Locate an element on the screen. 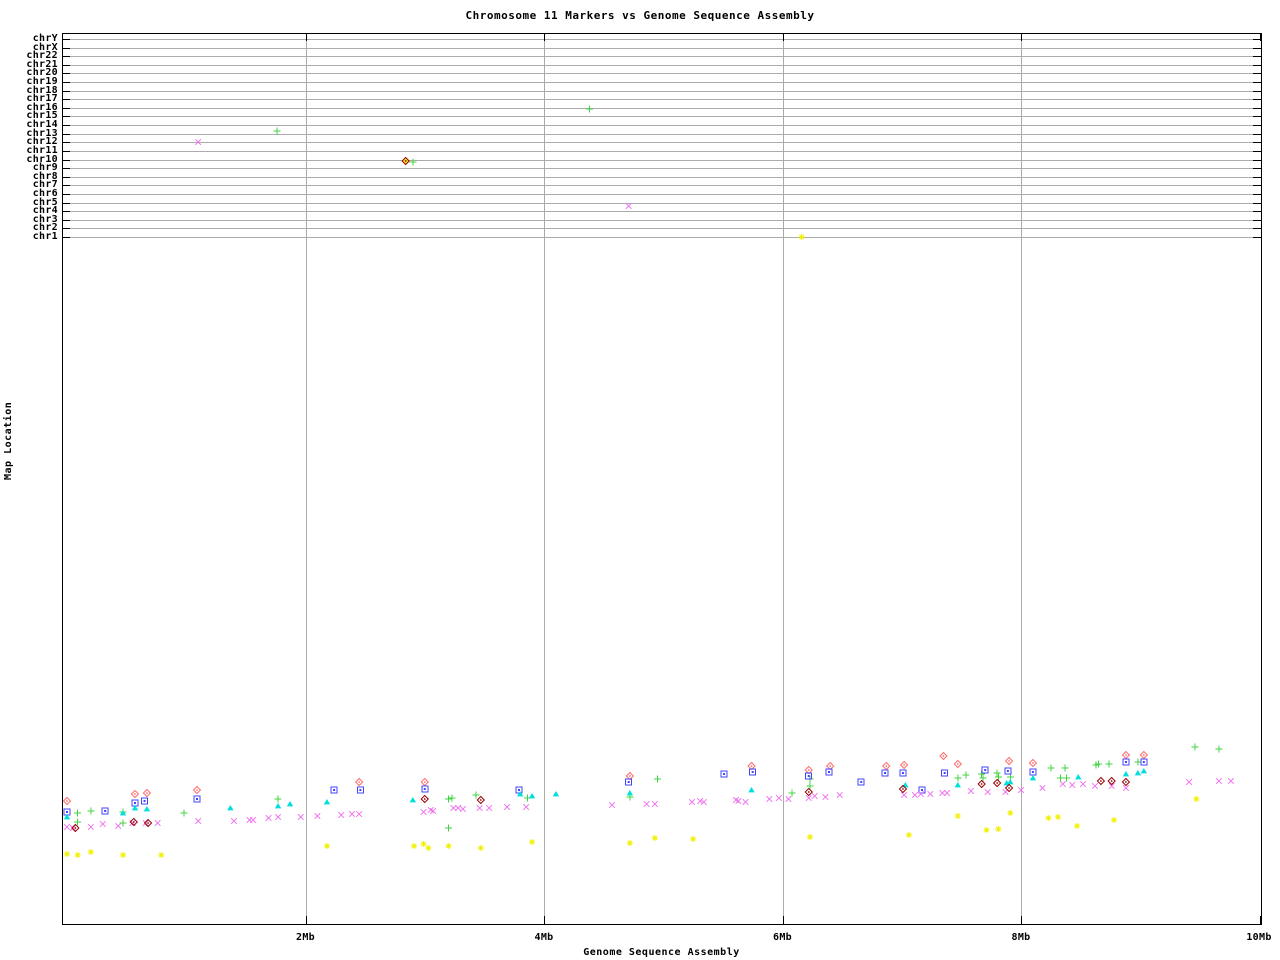  x-axis-tick-label: 6Mb is located at coordinates (782, 937).